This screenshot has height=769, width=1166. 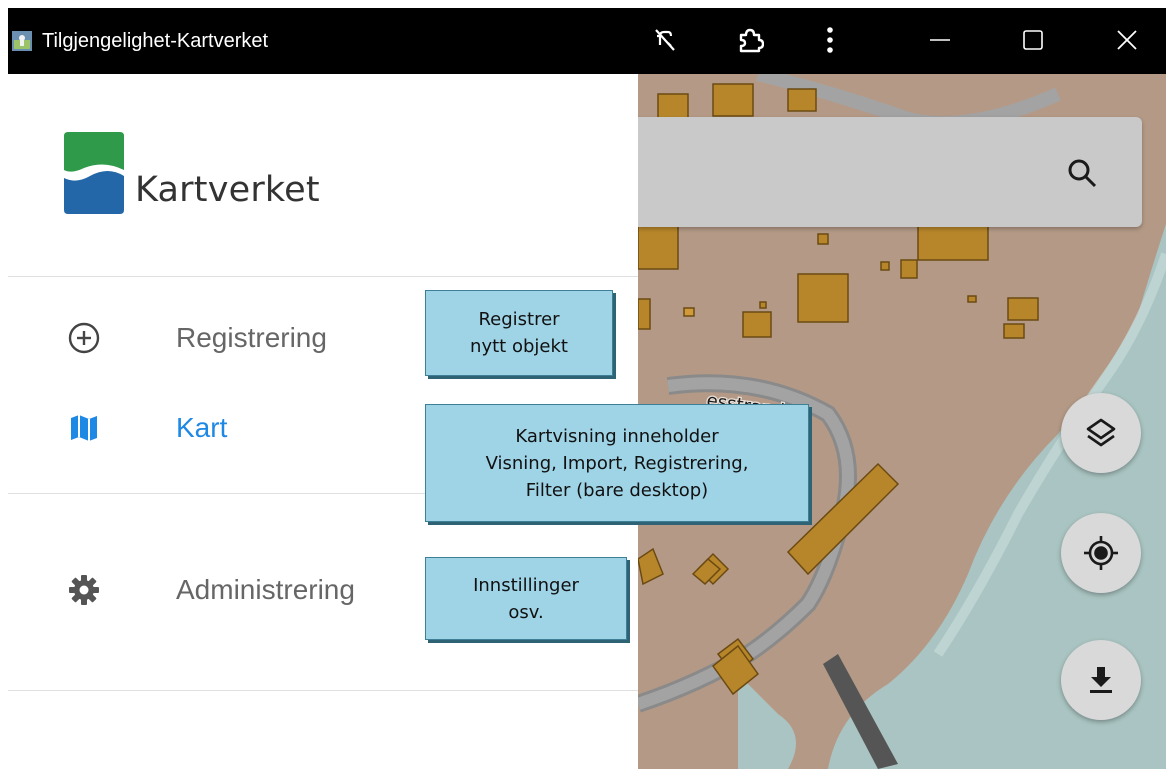 I want to click on layers-button, so click(x=1101, y=433).